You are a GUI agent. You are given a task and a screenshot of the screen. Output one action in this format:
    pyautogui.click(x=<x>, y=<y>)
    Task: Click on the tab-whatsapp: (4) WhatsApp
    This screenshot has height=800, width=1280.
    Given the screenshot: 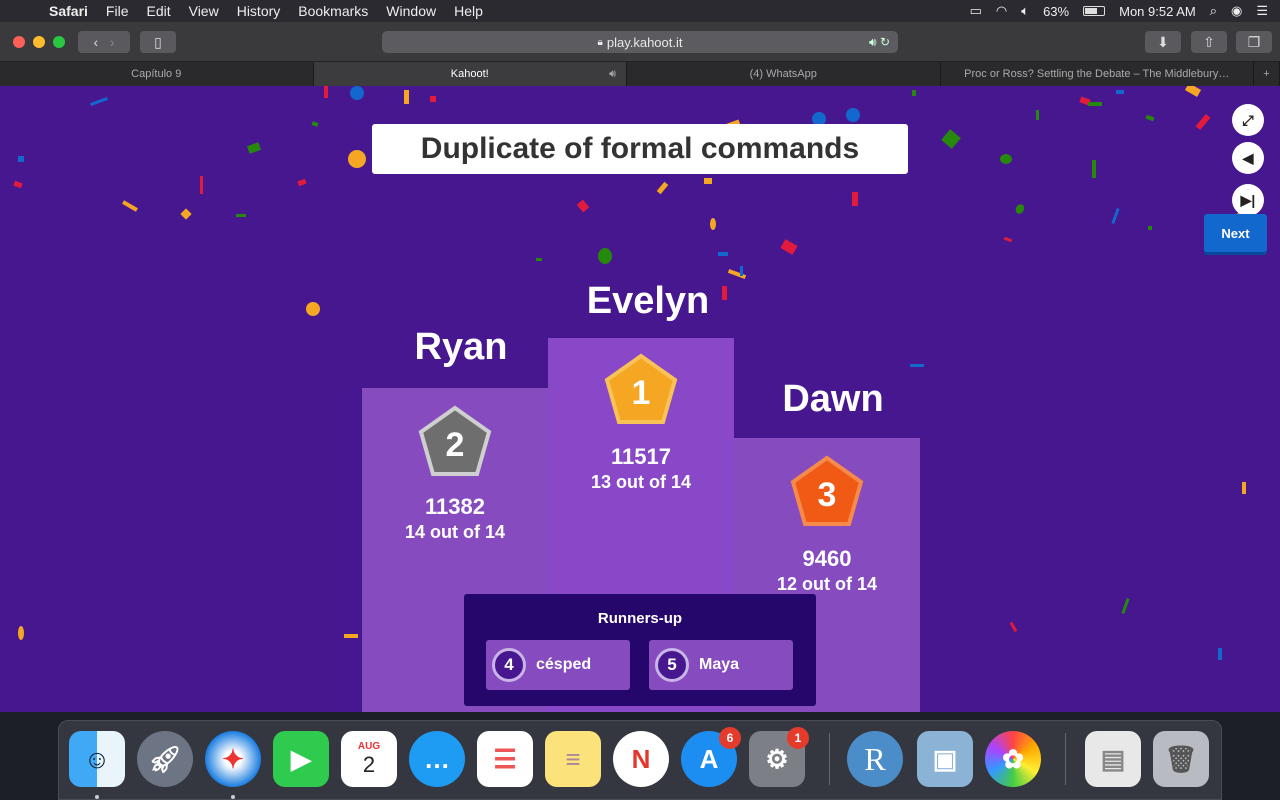 What is the action you would take?
    pyautogui.click(x=784, y=74)
    